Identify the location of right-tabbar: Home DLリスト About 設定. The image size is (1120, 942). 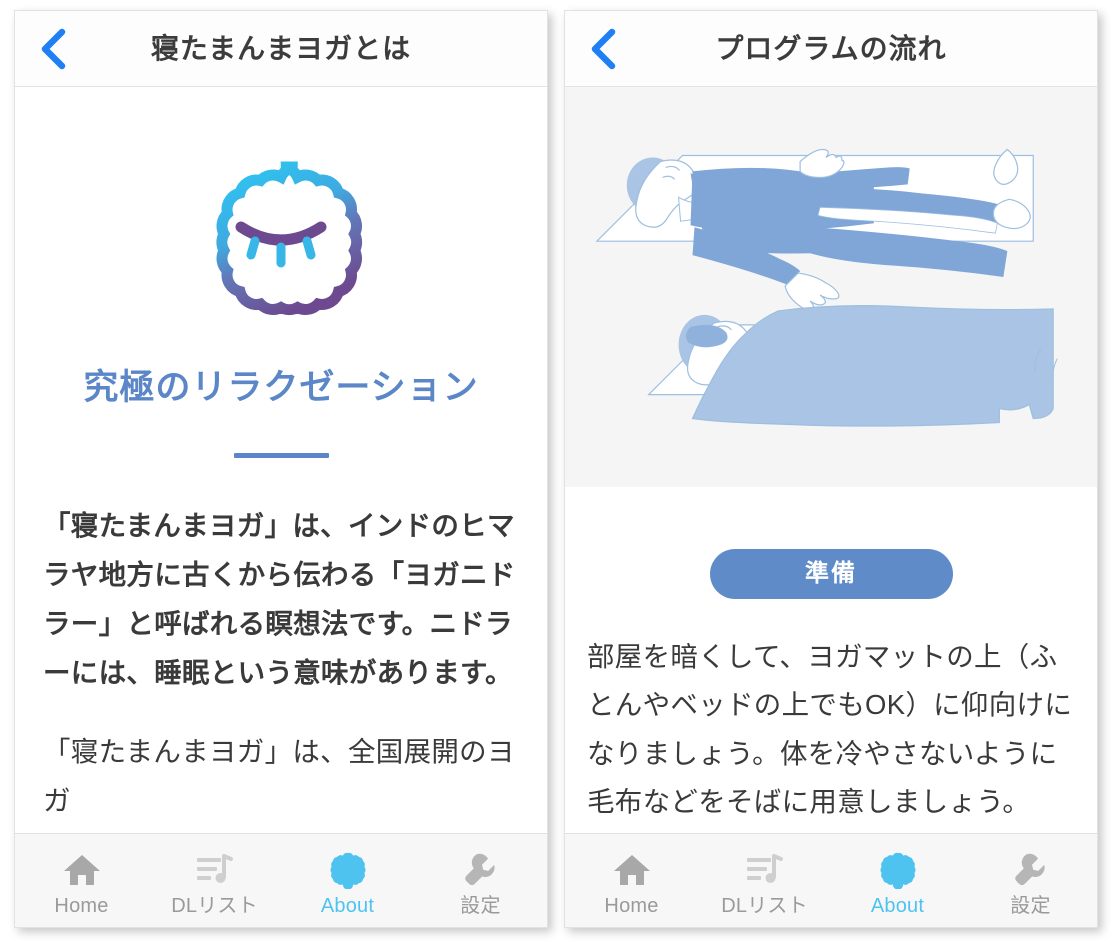
(831, 880).